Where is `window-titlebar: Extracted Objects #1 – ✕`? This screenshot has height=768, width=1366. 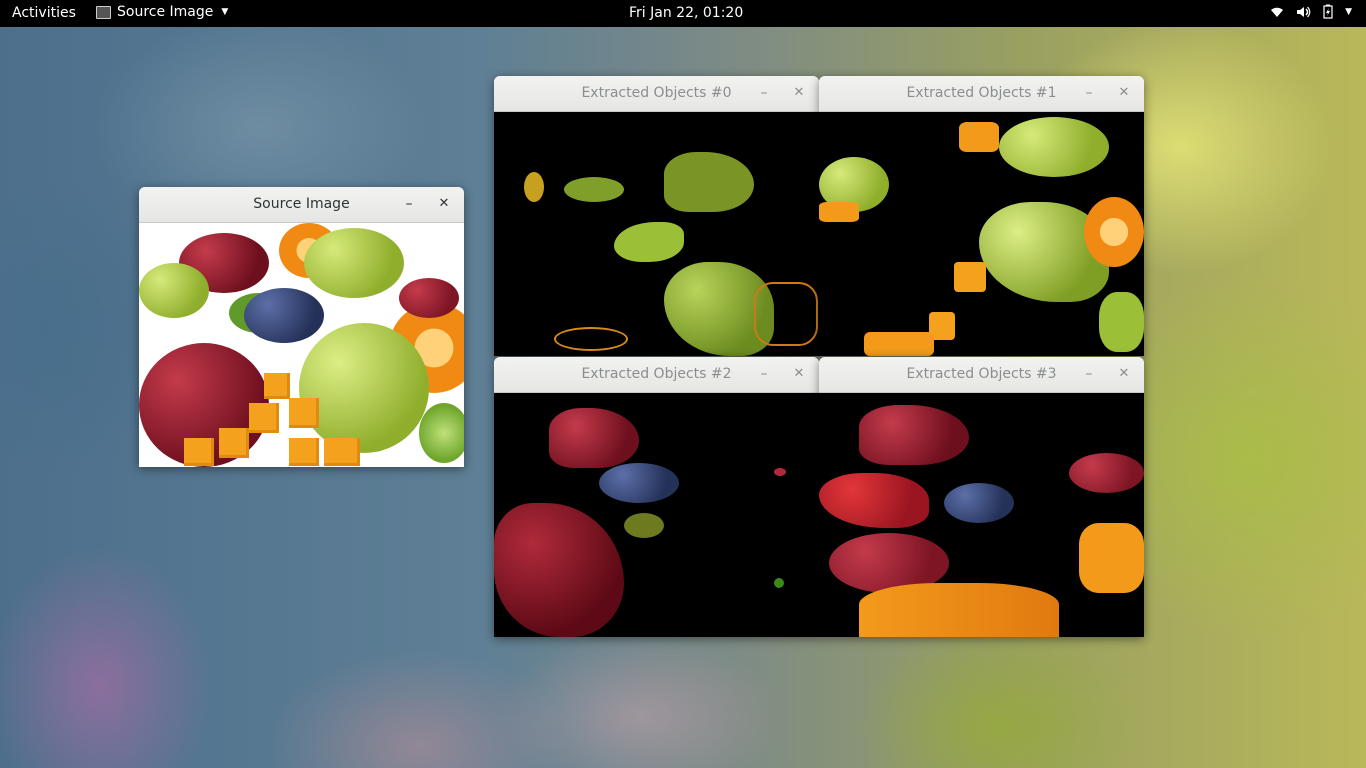 window-titlebar: Extracted Objects #1 – ✕ is located at coordinates (981, 94).